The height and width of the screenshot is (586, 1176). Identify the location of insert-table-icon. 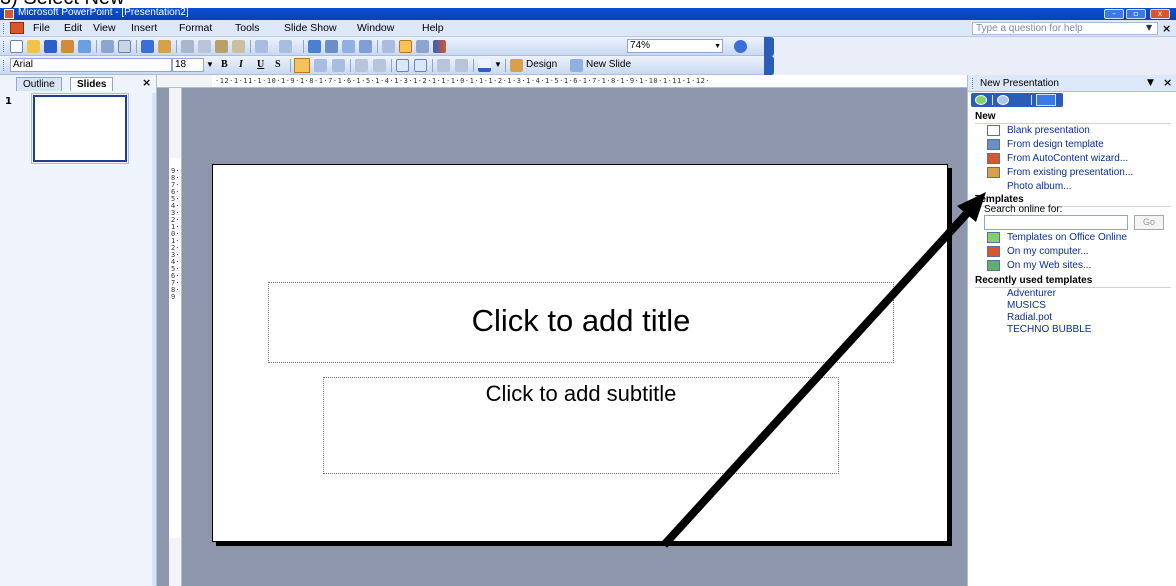
(331, 46).